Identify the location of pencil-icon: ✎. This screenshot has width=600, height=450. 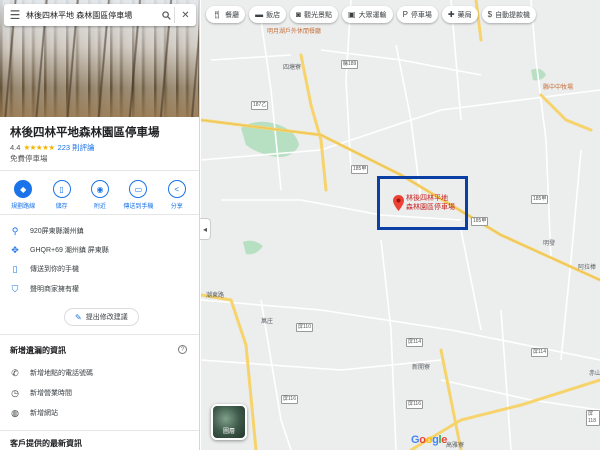
(78, 317).